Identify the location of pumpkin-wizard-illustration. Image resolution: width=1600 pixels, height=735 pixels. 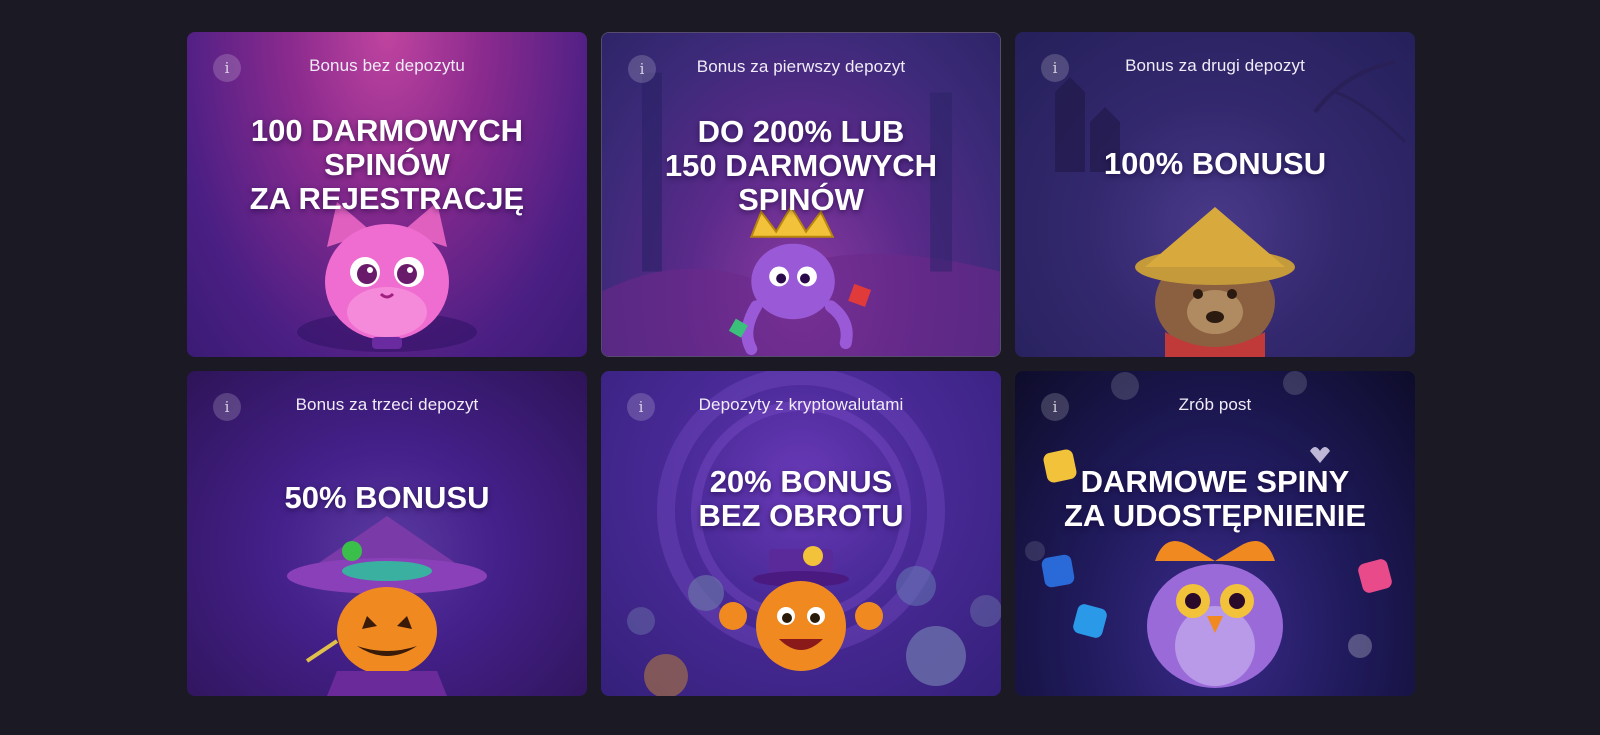
(387, 606).